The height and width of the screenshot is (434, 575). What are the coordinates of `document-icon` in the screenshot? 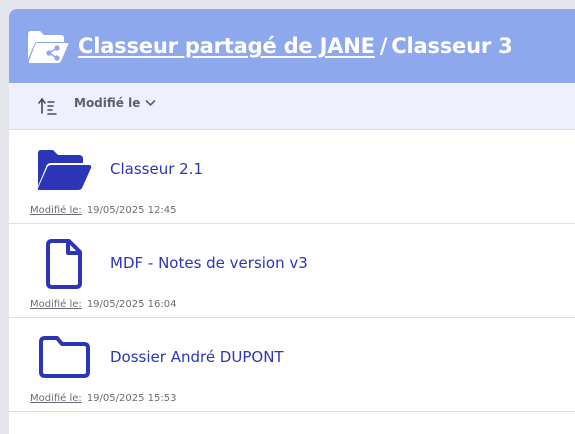 It's located at (65, 266).